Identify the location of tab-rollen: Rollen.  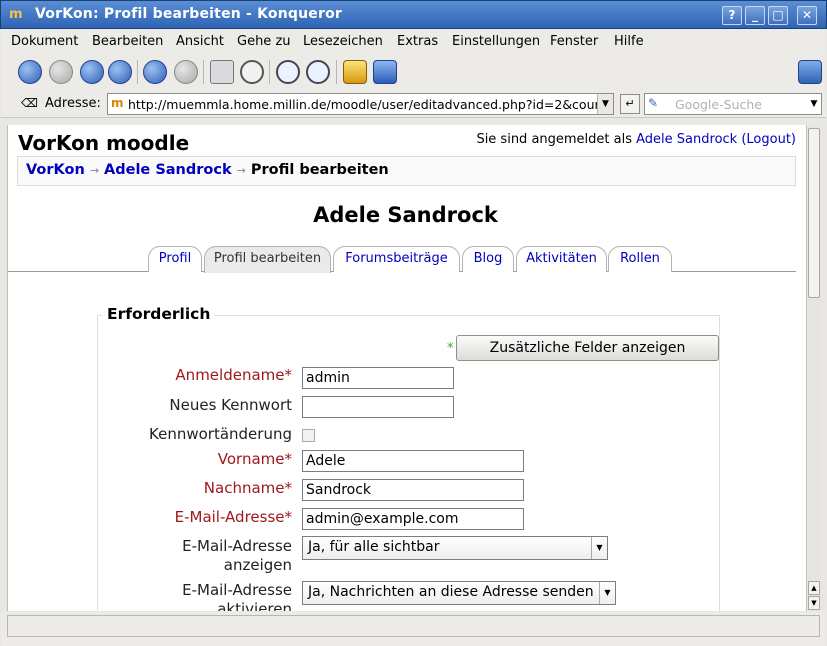
(640, 259).